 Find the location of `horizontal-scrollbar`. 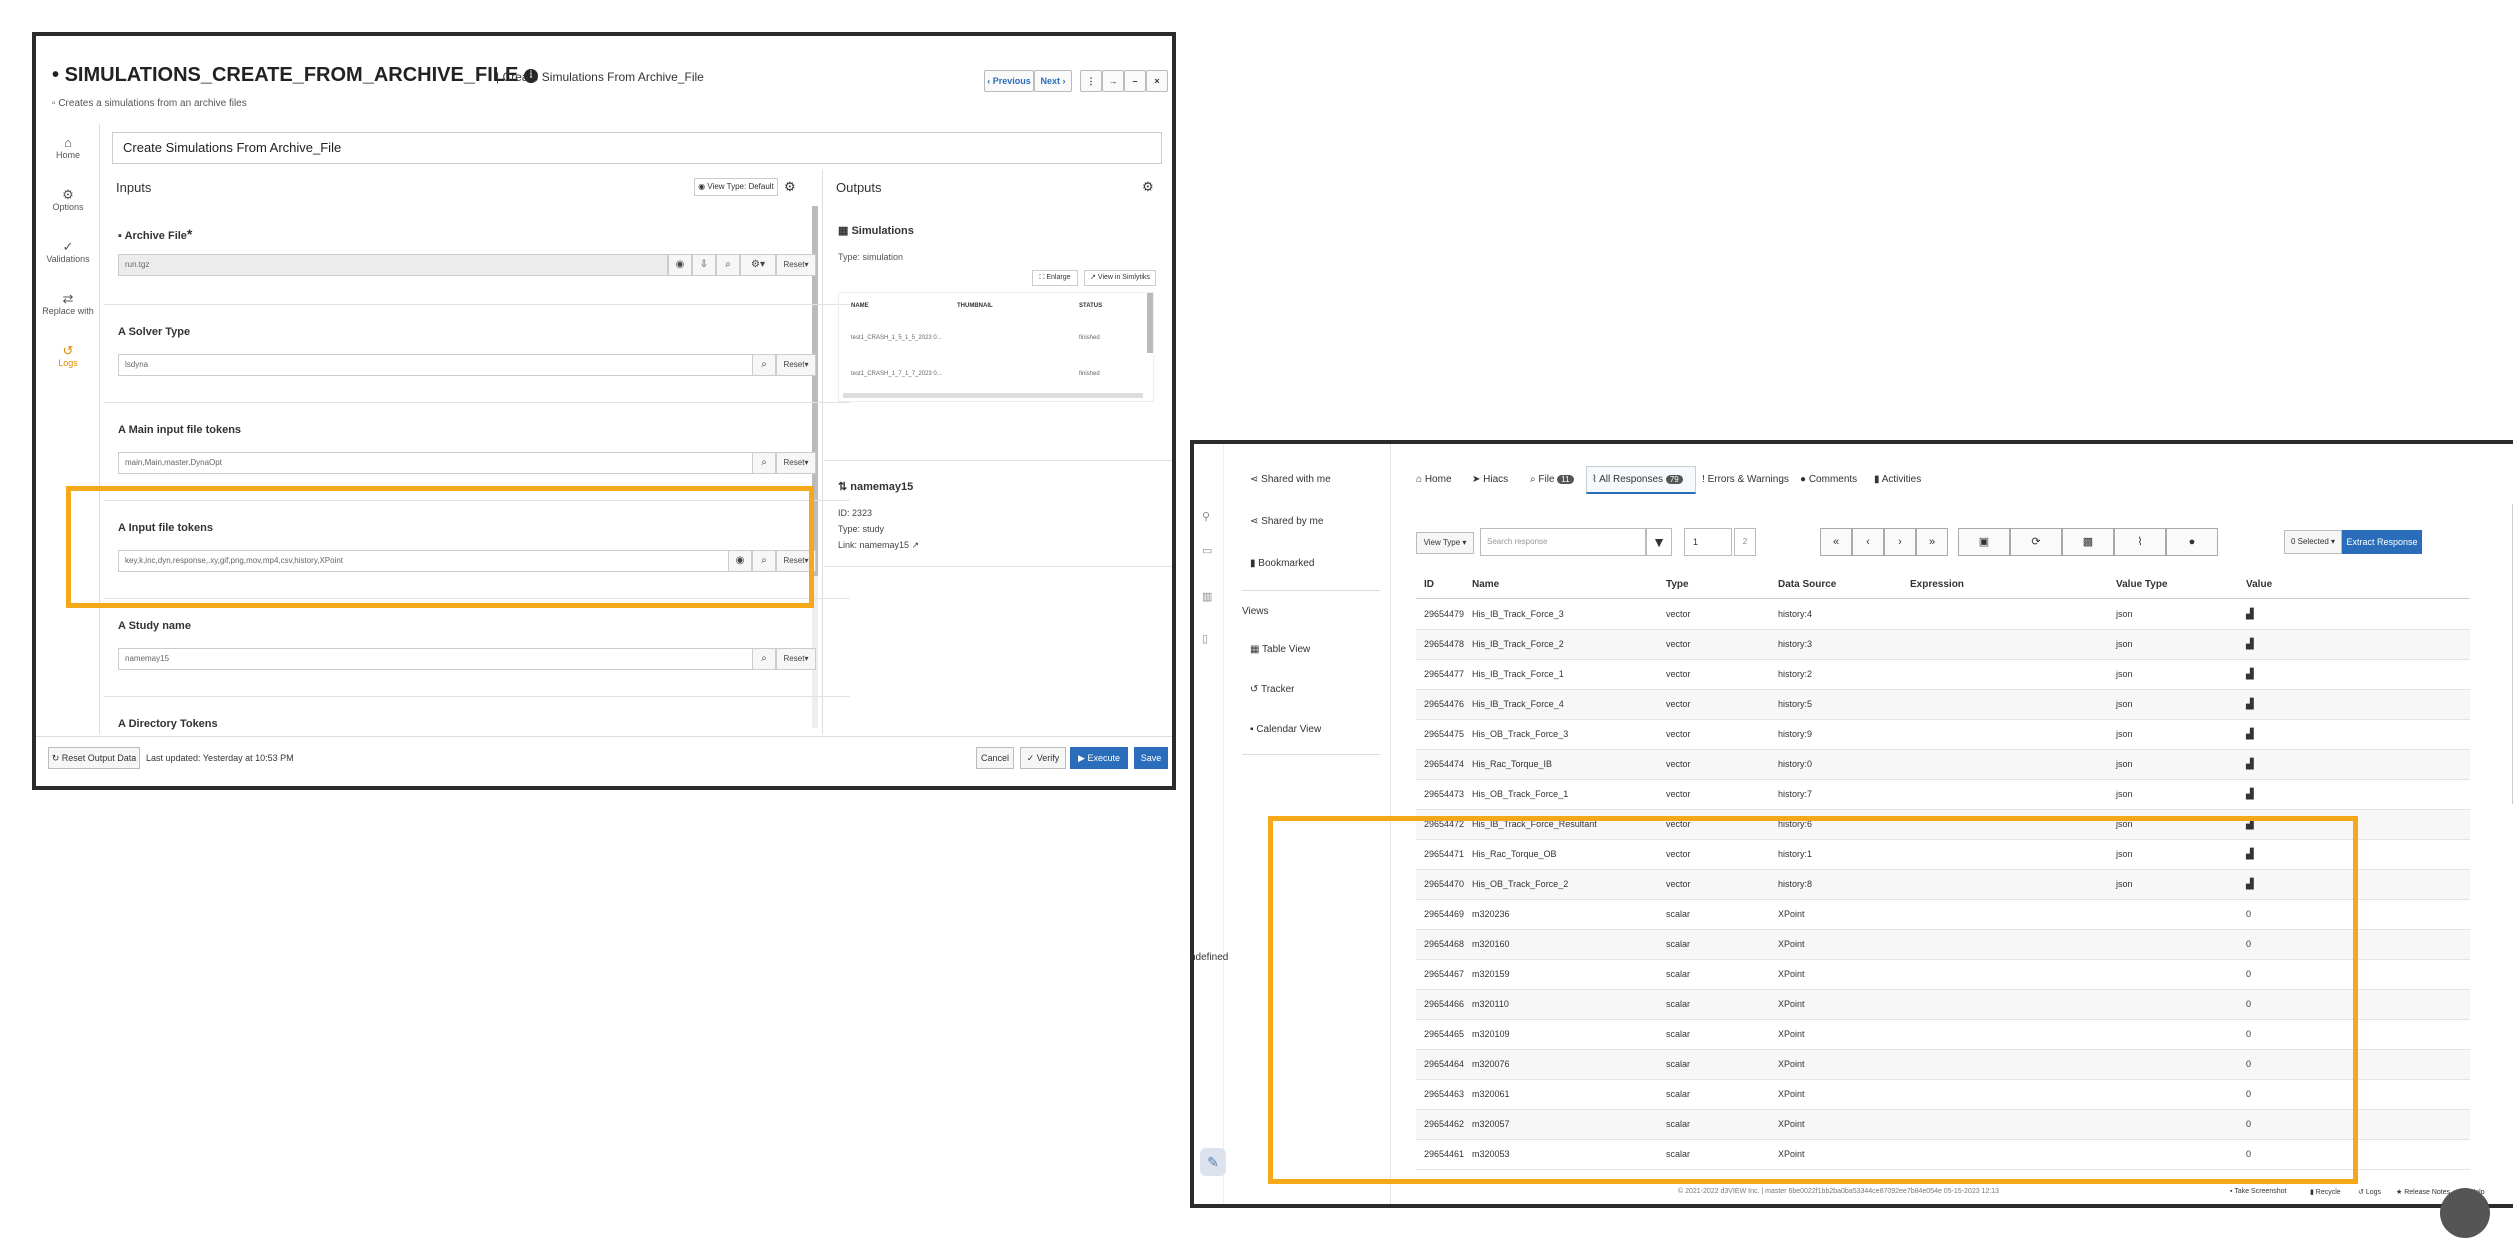

horizontal-scrollbar is located at coordinates (993, 395).